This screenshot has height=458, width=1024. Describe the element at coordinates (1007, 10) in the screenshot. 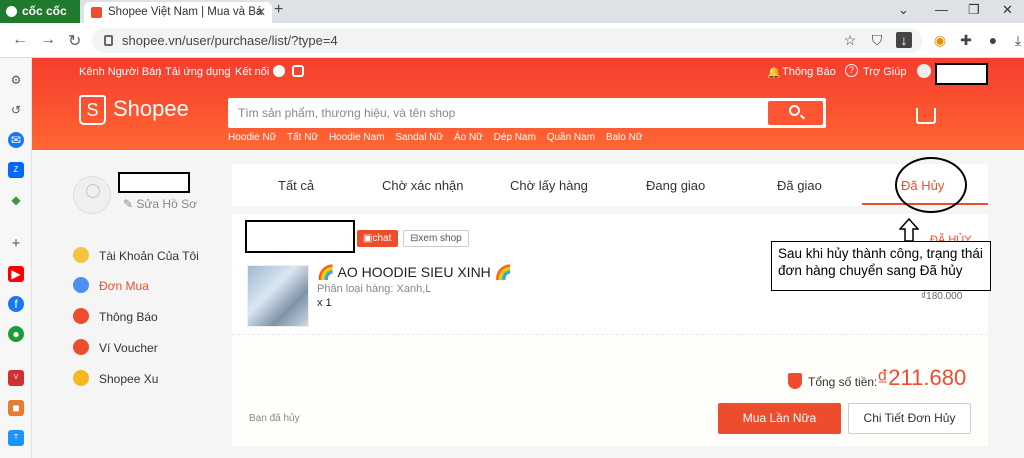

I see `window-close-icon: ✕` at that location.